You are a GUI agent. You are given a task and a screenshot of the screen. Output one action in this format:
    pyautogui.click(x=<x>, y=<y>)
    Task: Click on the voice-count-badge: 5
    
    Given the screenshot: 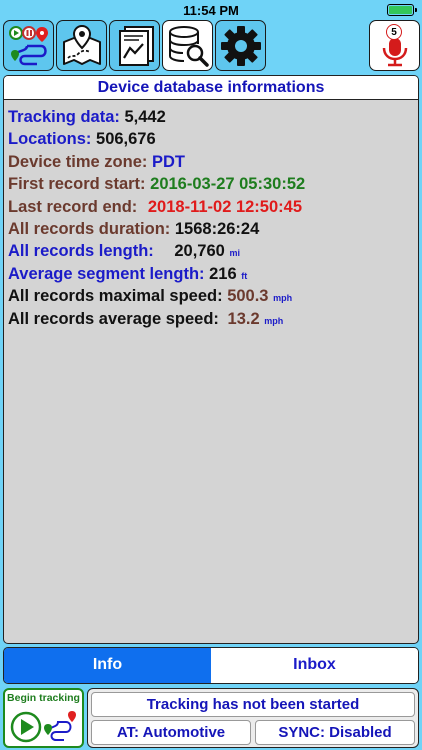 What is the action you would take?
    pyautogui.click(x=394, y=32)
    